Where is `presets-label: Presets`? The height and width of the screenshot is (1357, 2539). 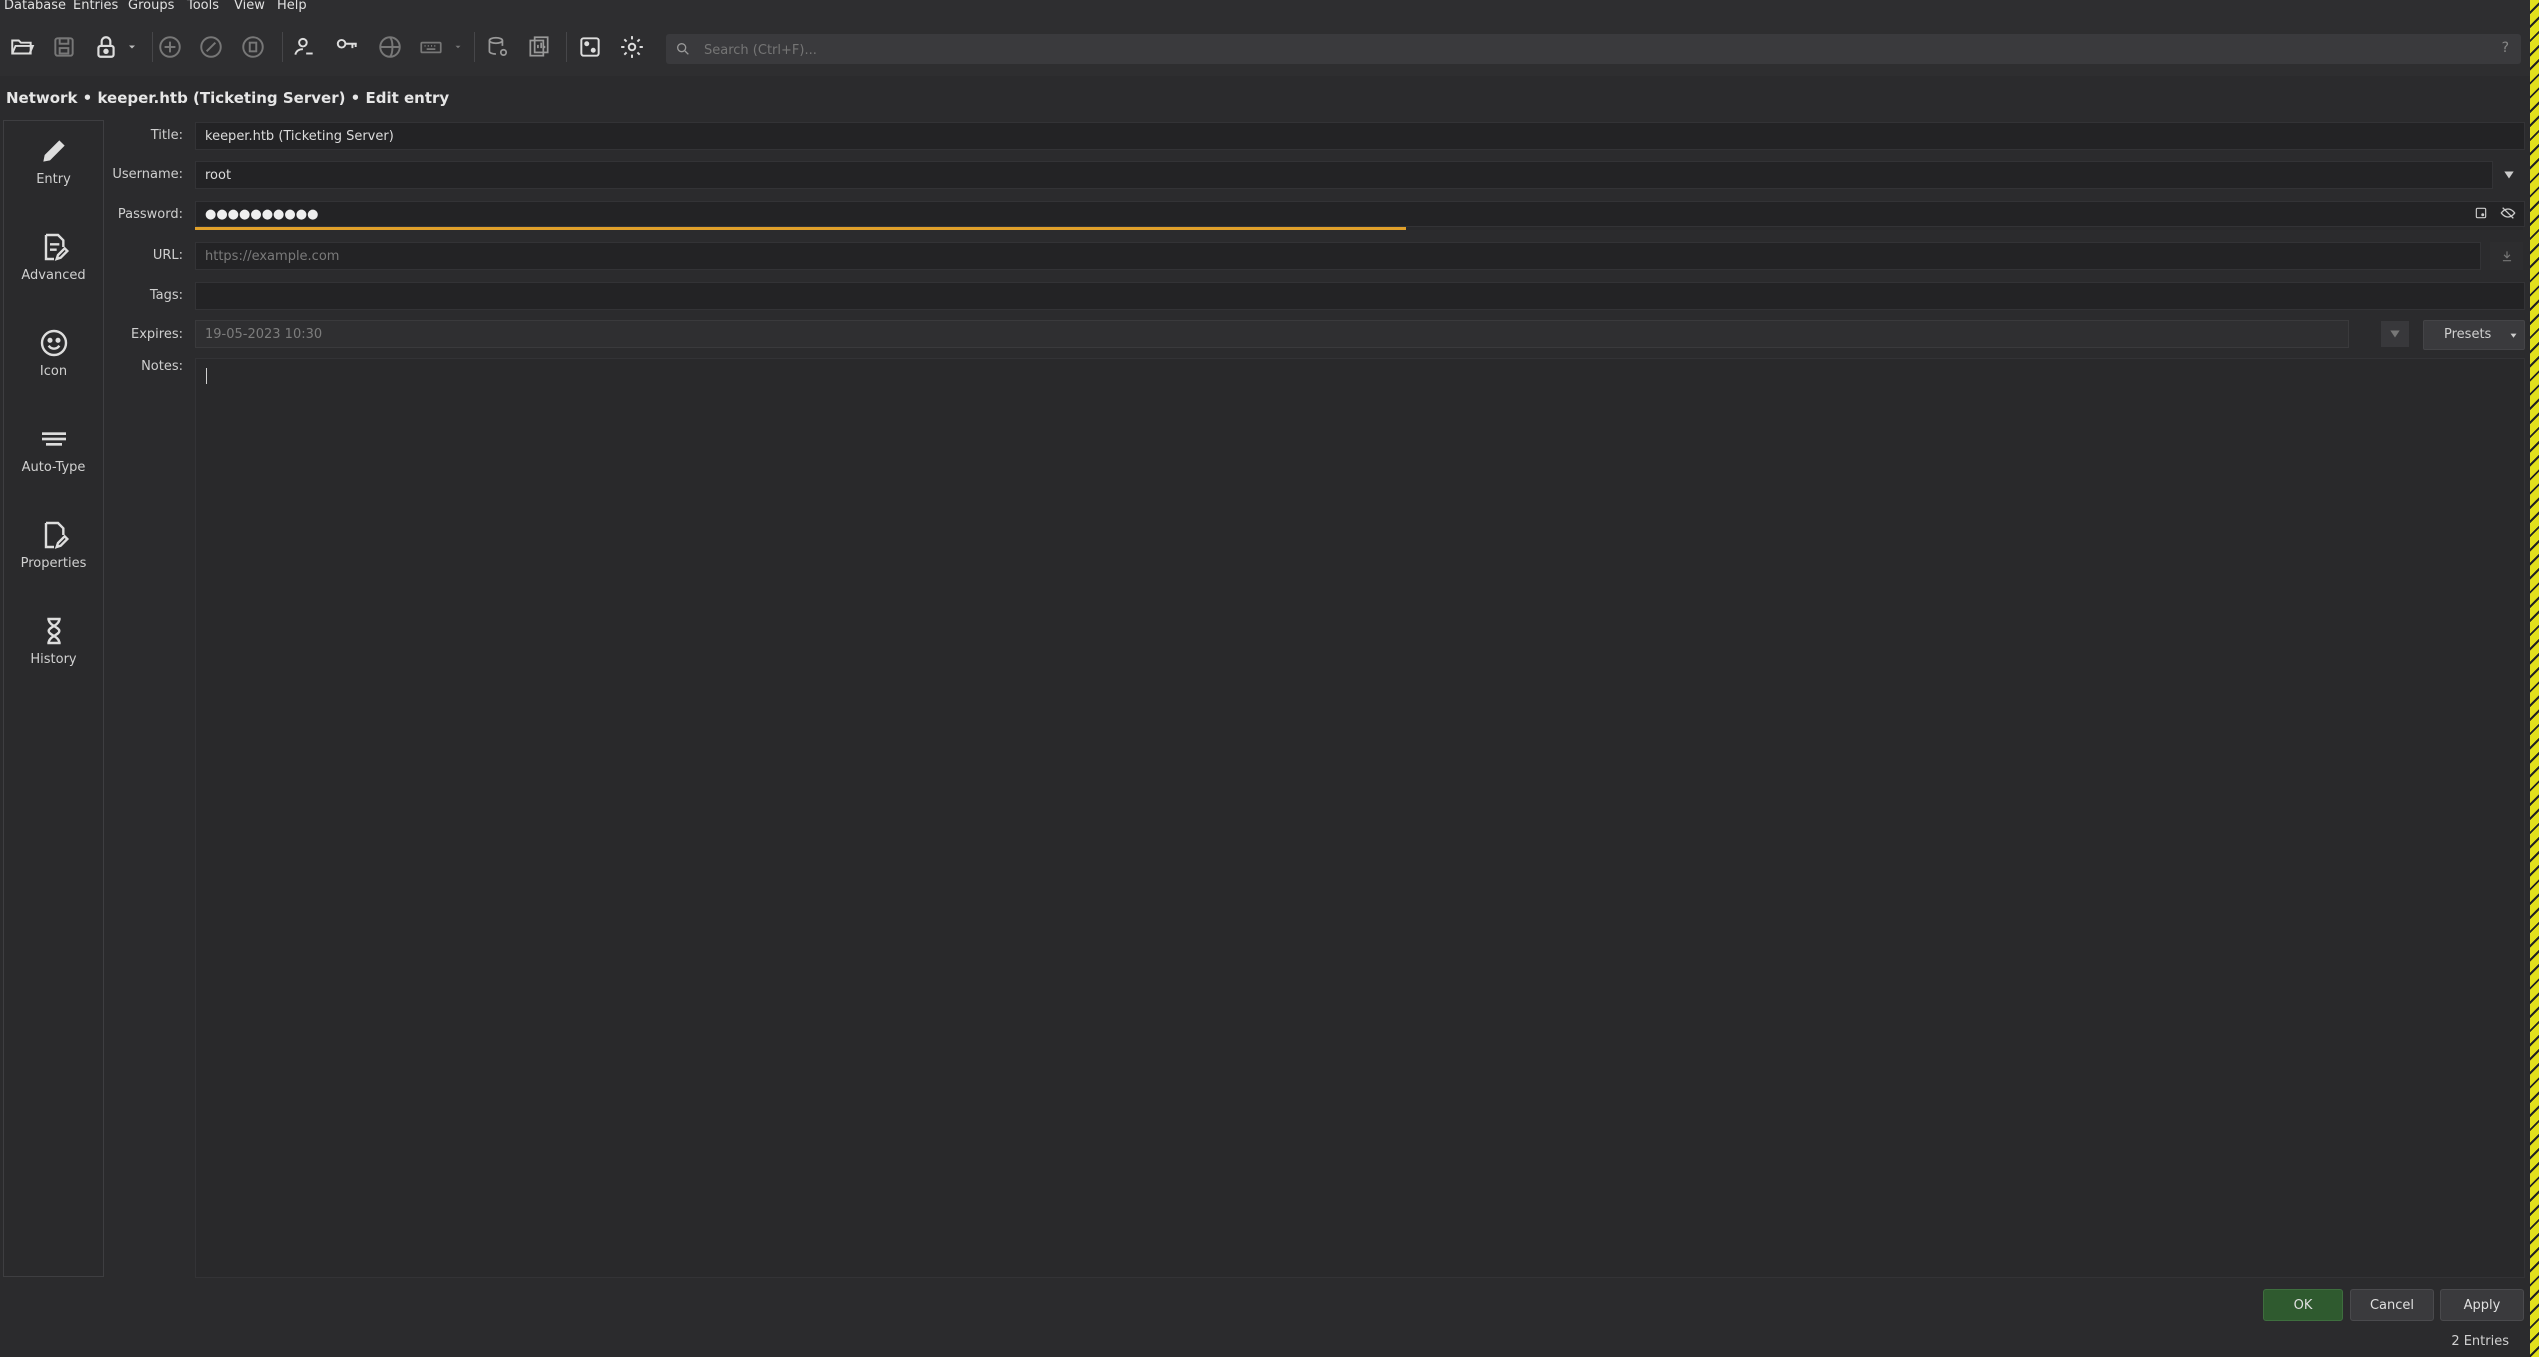 presets-label: Presets is located at coordinates (2468, 334).